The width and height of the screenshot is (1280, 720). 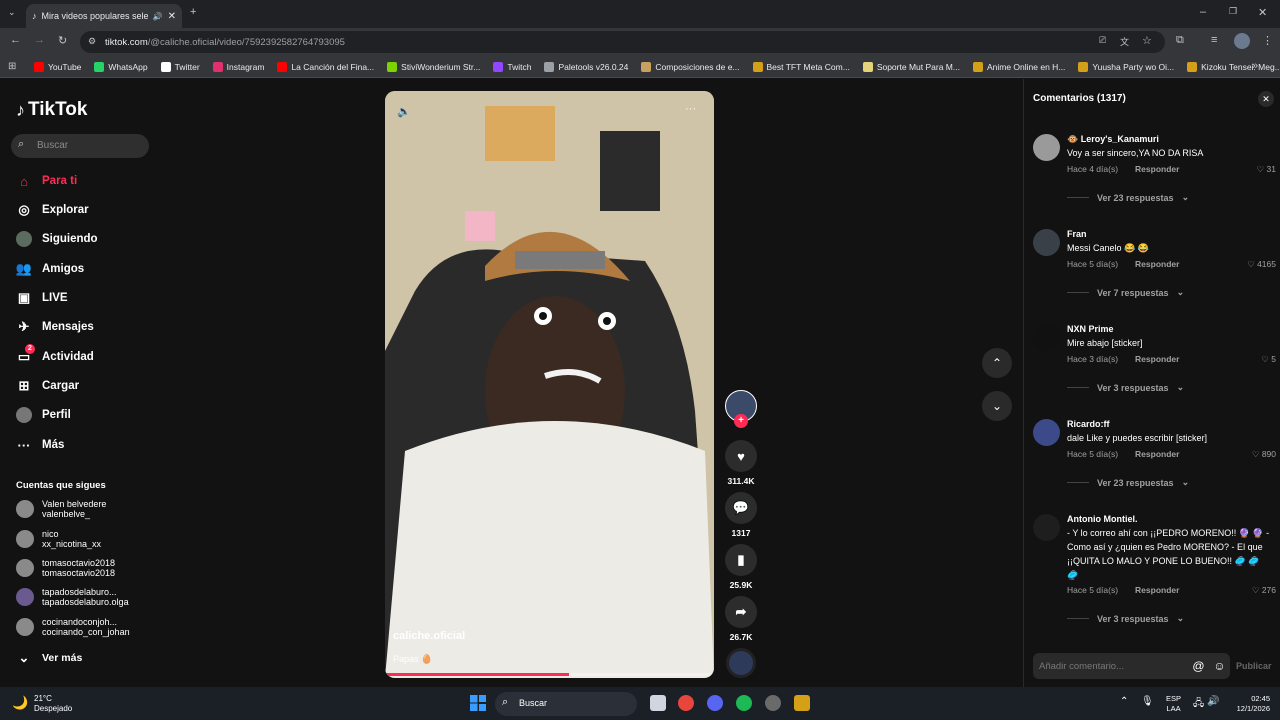 What do you see at coordinates (1261, 264) in the screenshot?
I see `comment-like-button: ♡ 4165` at bounding box center [1261, 264].